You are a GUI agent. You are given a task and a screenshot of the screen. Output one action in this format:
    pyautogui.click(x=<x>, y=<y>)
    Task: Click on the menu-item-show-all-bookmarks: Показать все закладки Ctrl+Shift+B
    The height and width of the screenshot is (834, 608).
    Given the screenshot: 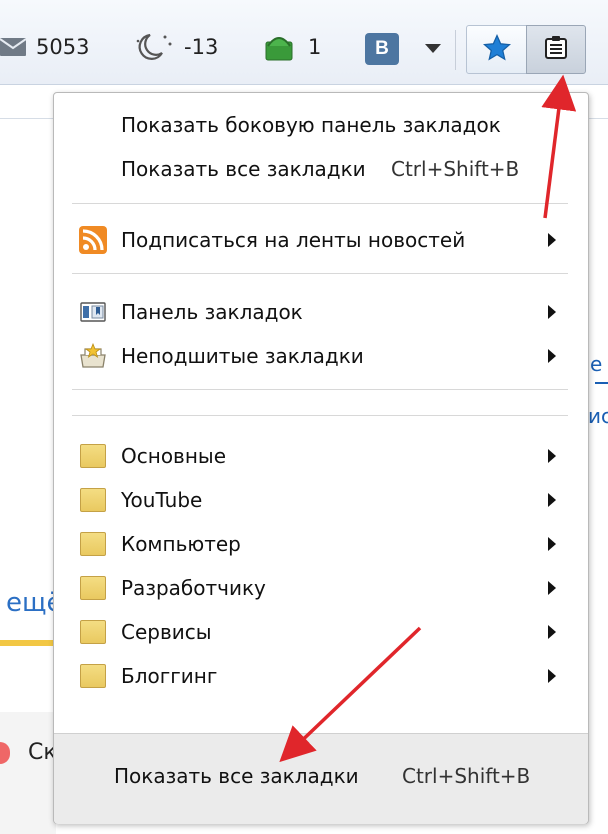 What is the action you would take?
    pyautogui.click(x=321, y=169)
    